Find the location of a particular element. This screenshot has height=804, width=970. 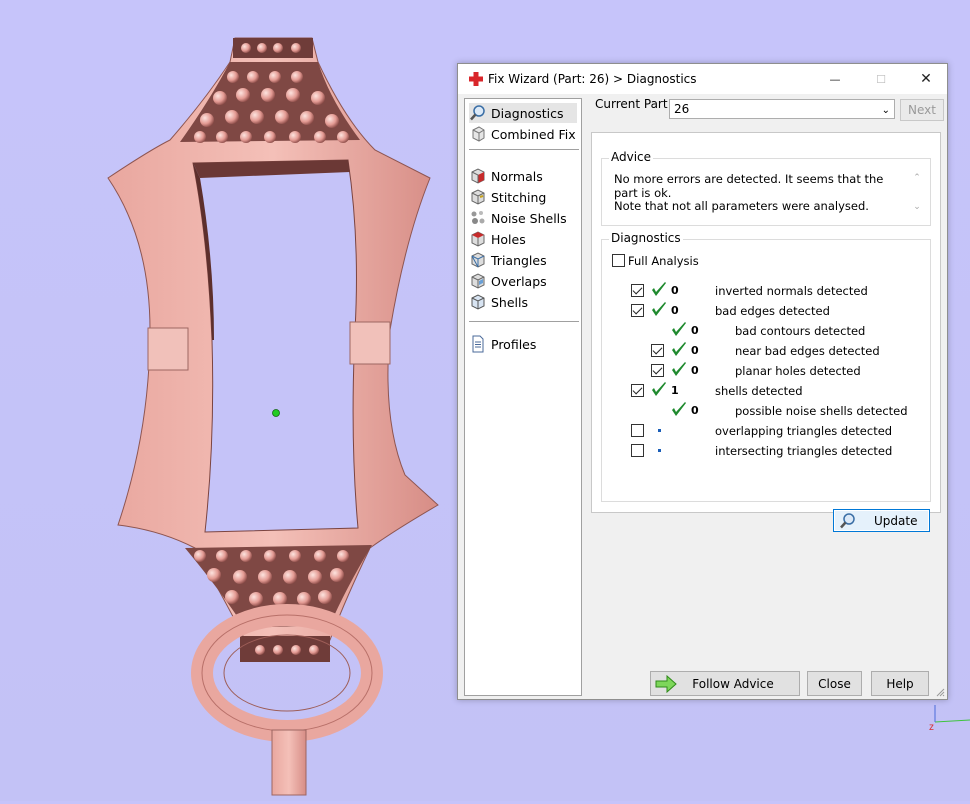

nav-label-noise-shells: Noise Shells is located at coordinates (529, 218).